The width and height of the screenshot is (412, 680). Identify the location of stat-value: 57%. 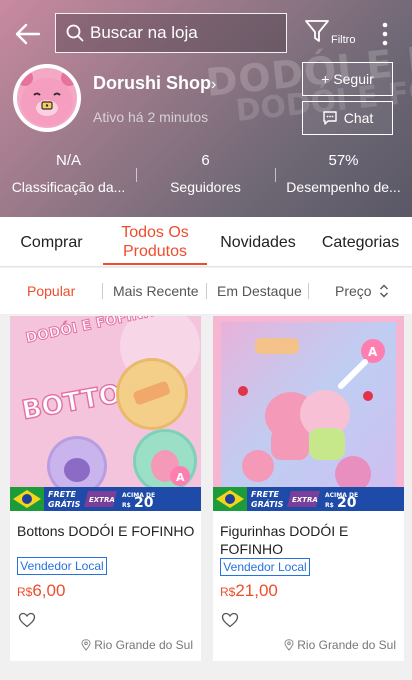
(343, 160).